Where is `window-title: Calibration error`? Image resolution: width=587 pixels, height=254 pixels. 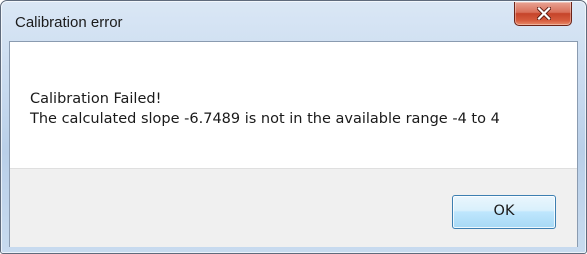 window-title: Calibration error is located at coordinates (69, 22).